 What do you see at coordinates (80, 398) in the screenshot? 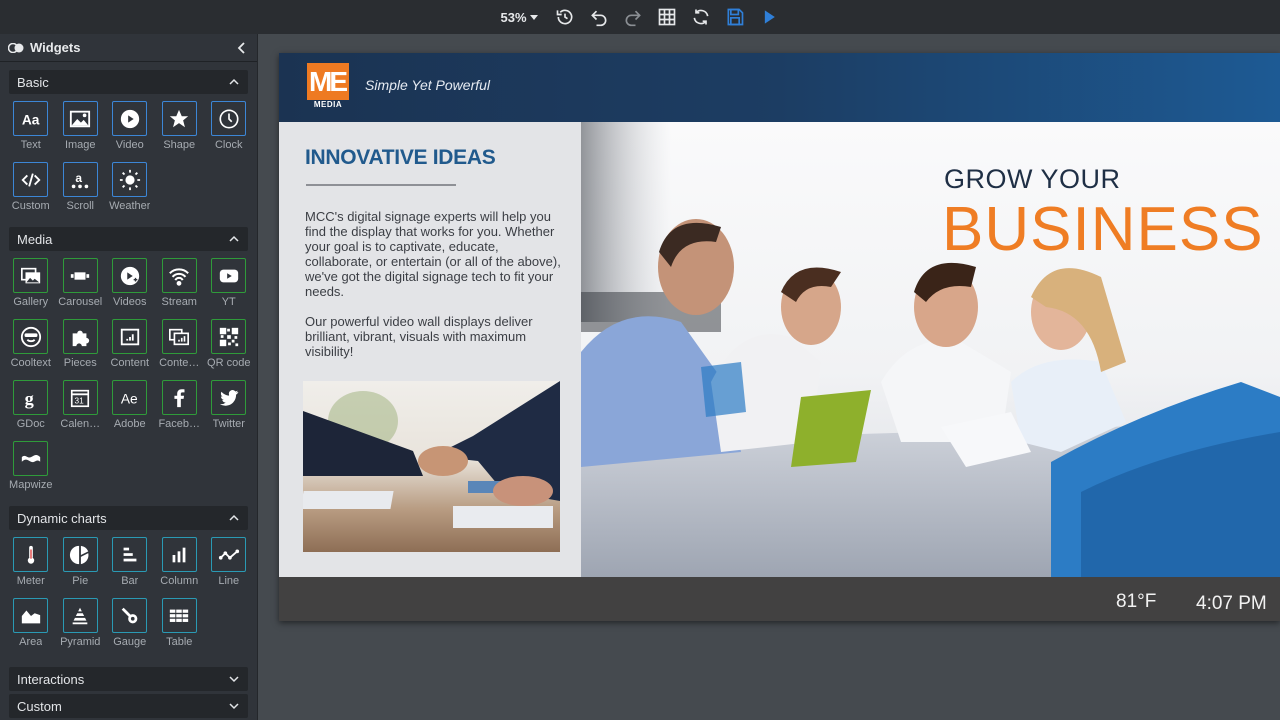
I see `calendar-icon: 31` at bounding box center [80, 398].